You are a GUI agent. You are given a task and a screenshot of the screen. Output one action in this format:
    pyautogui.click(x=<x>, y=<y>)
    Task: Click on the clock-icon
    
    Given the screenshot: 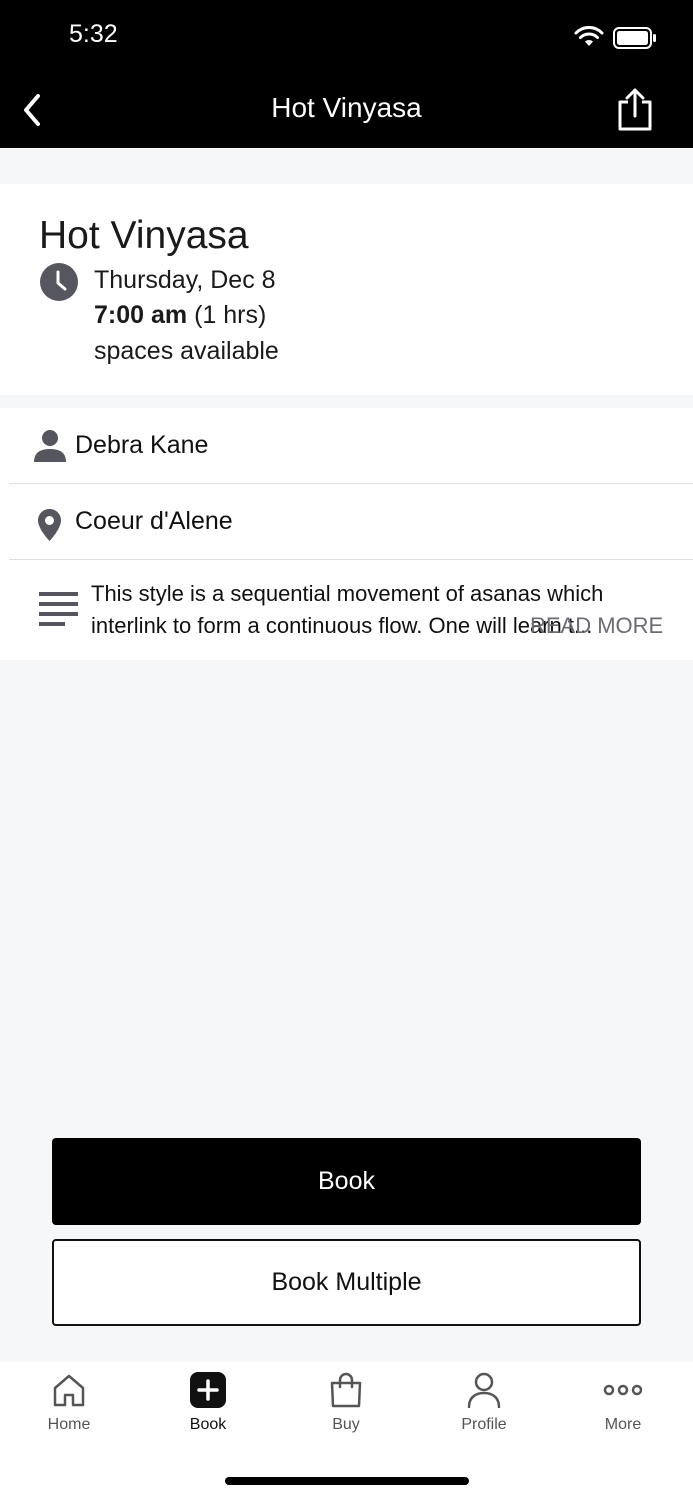 What is the action you would take?
    pyautogui.click(x=59, y=282)
    